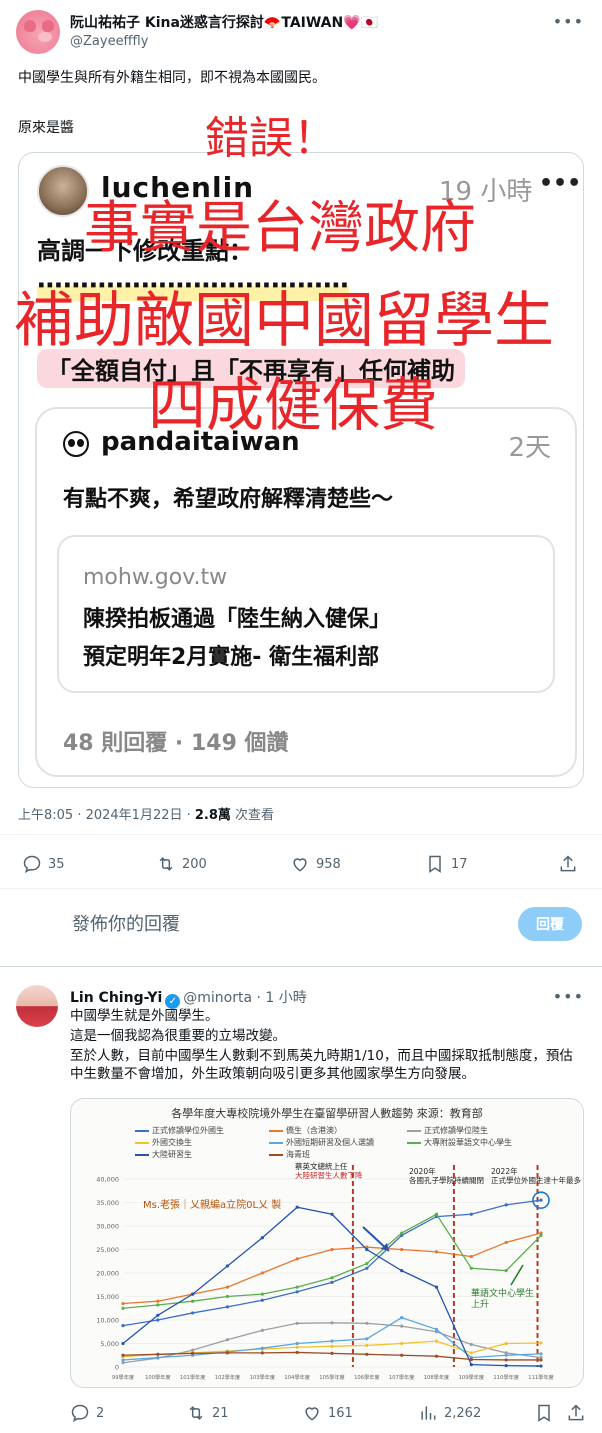 Image resolution: width=602 pixels, height=1433 pixels. Describe the element at coordinates (327, 1413) in the screenshot. I see `like-button: 161` at that location.